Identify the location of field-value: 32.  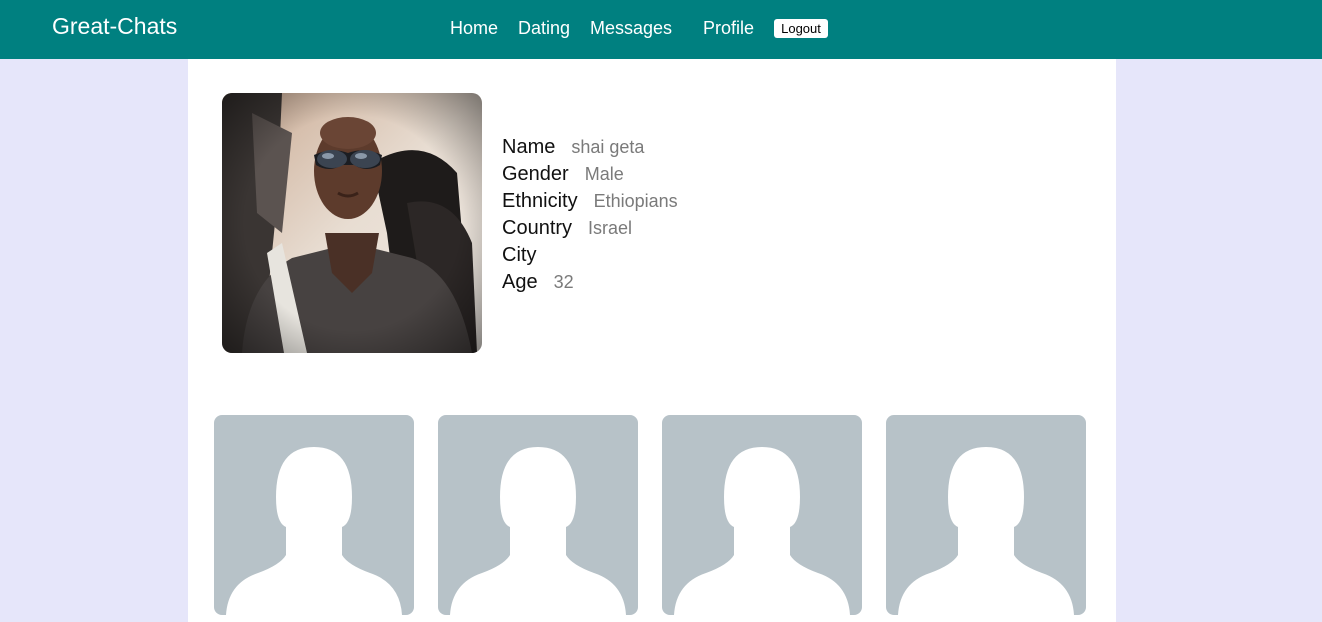
(563, 282).